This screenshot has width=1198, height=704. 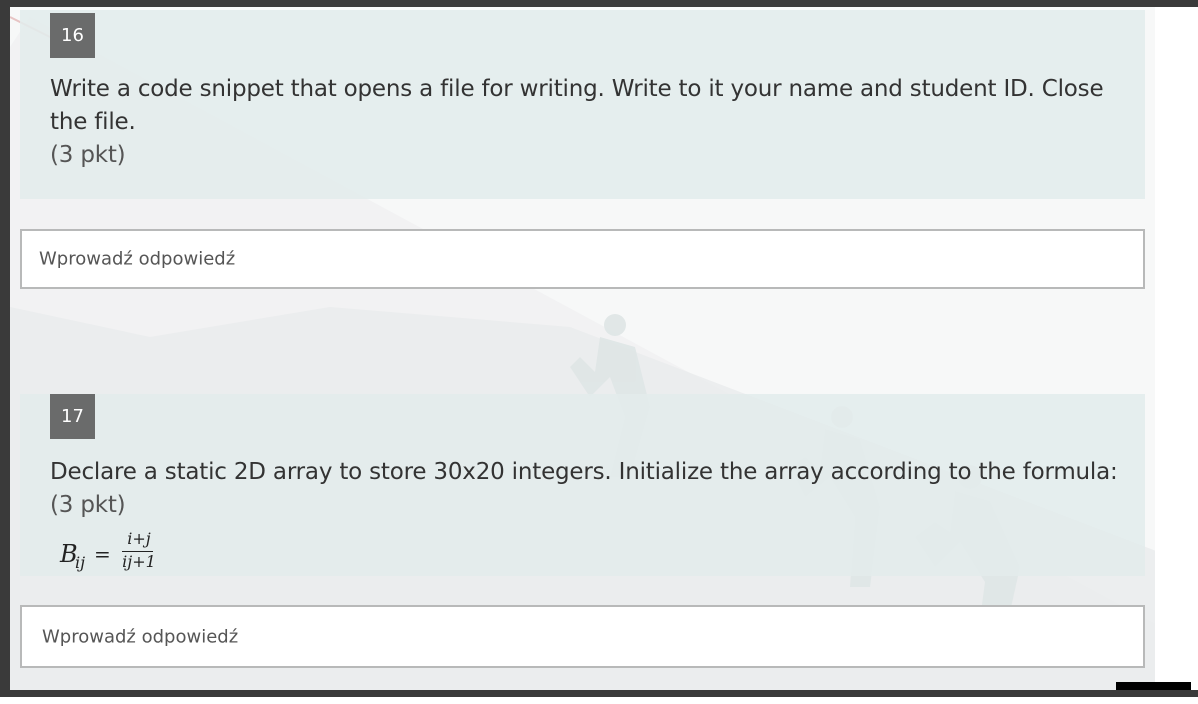 I want to click on right-margin, so click(x=1176, y=348).